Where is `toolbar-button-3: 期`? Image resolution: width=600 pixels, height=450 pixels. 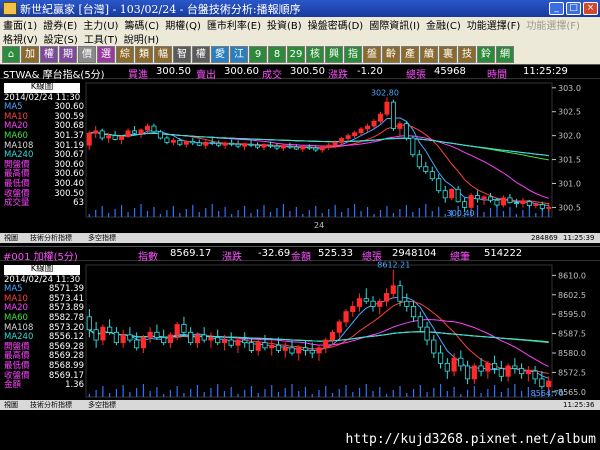 toolbar-button-3: 期 is located at coordinates (68, 54).